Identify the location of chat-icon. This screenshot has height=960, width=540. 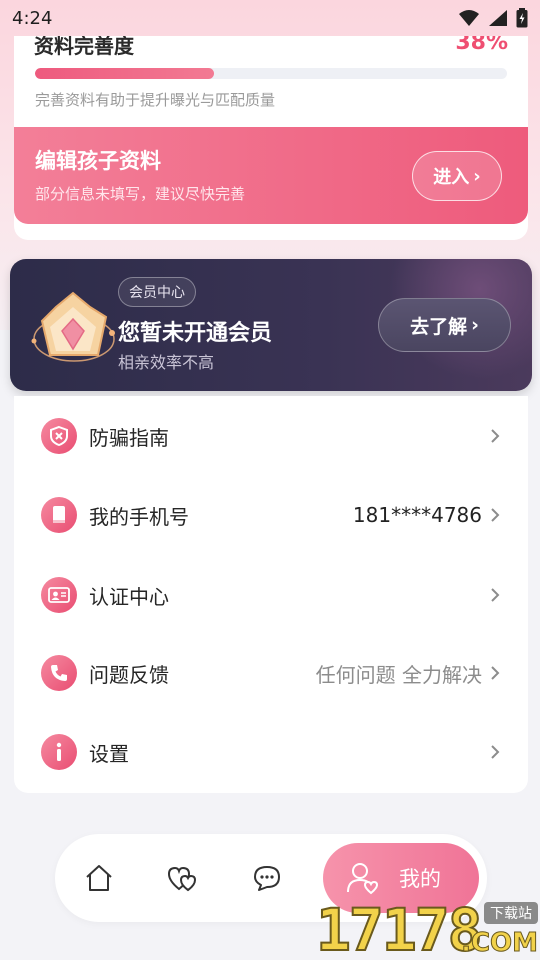
(267, 878).